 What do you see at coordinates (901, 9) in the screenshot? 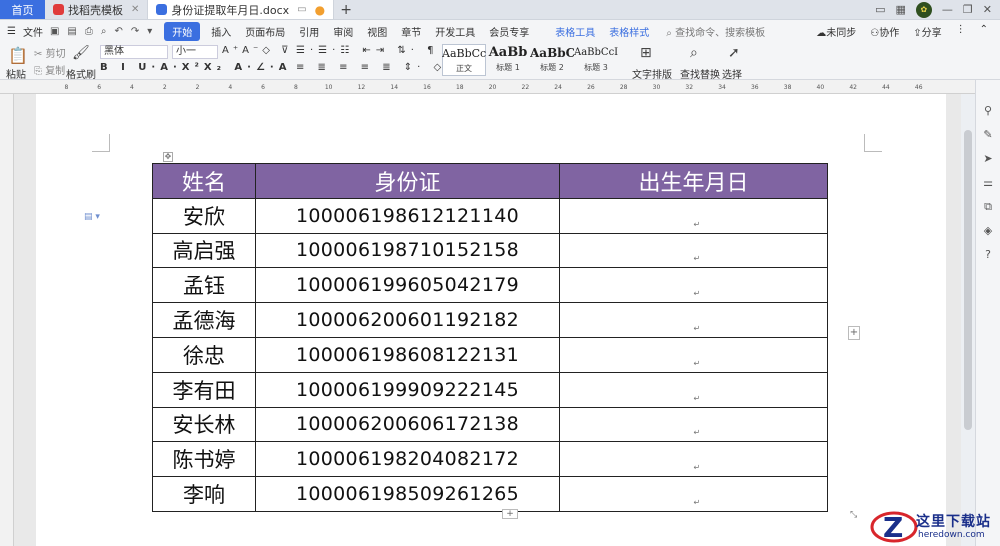
I see `grid-icon: ▦` at bounding box center [901, 9].